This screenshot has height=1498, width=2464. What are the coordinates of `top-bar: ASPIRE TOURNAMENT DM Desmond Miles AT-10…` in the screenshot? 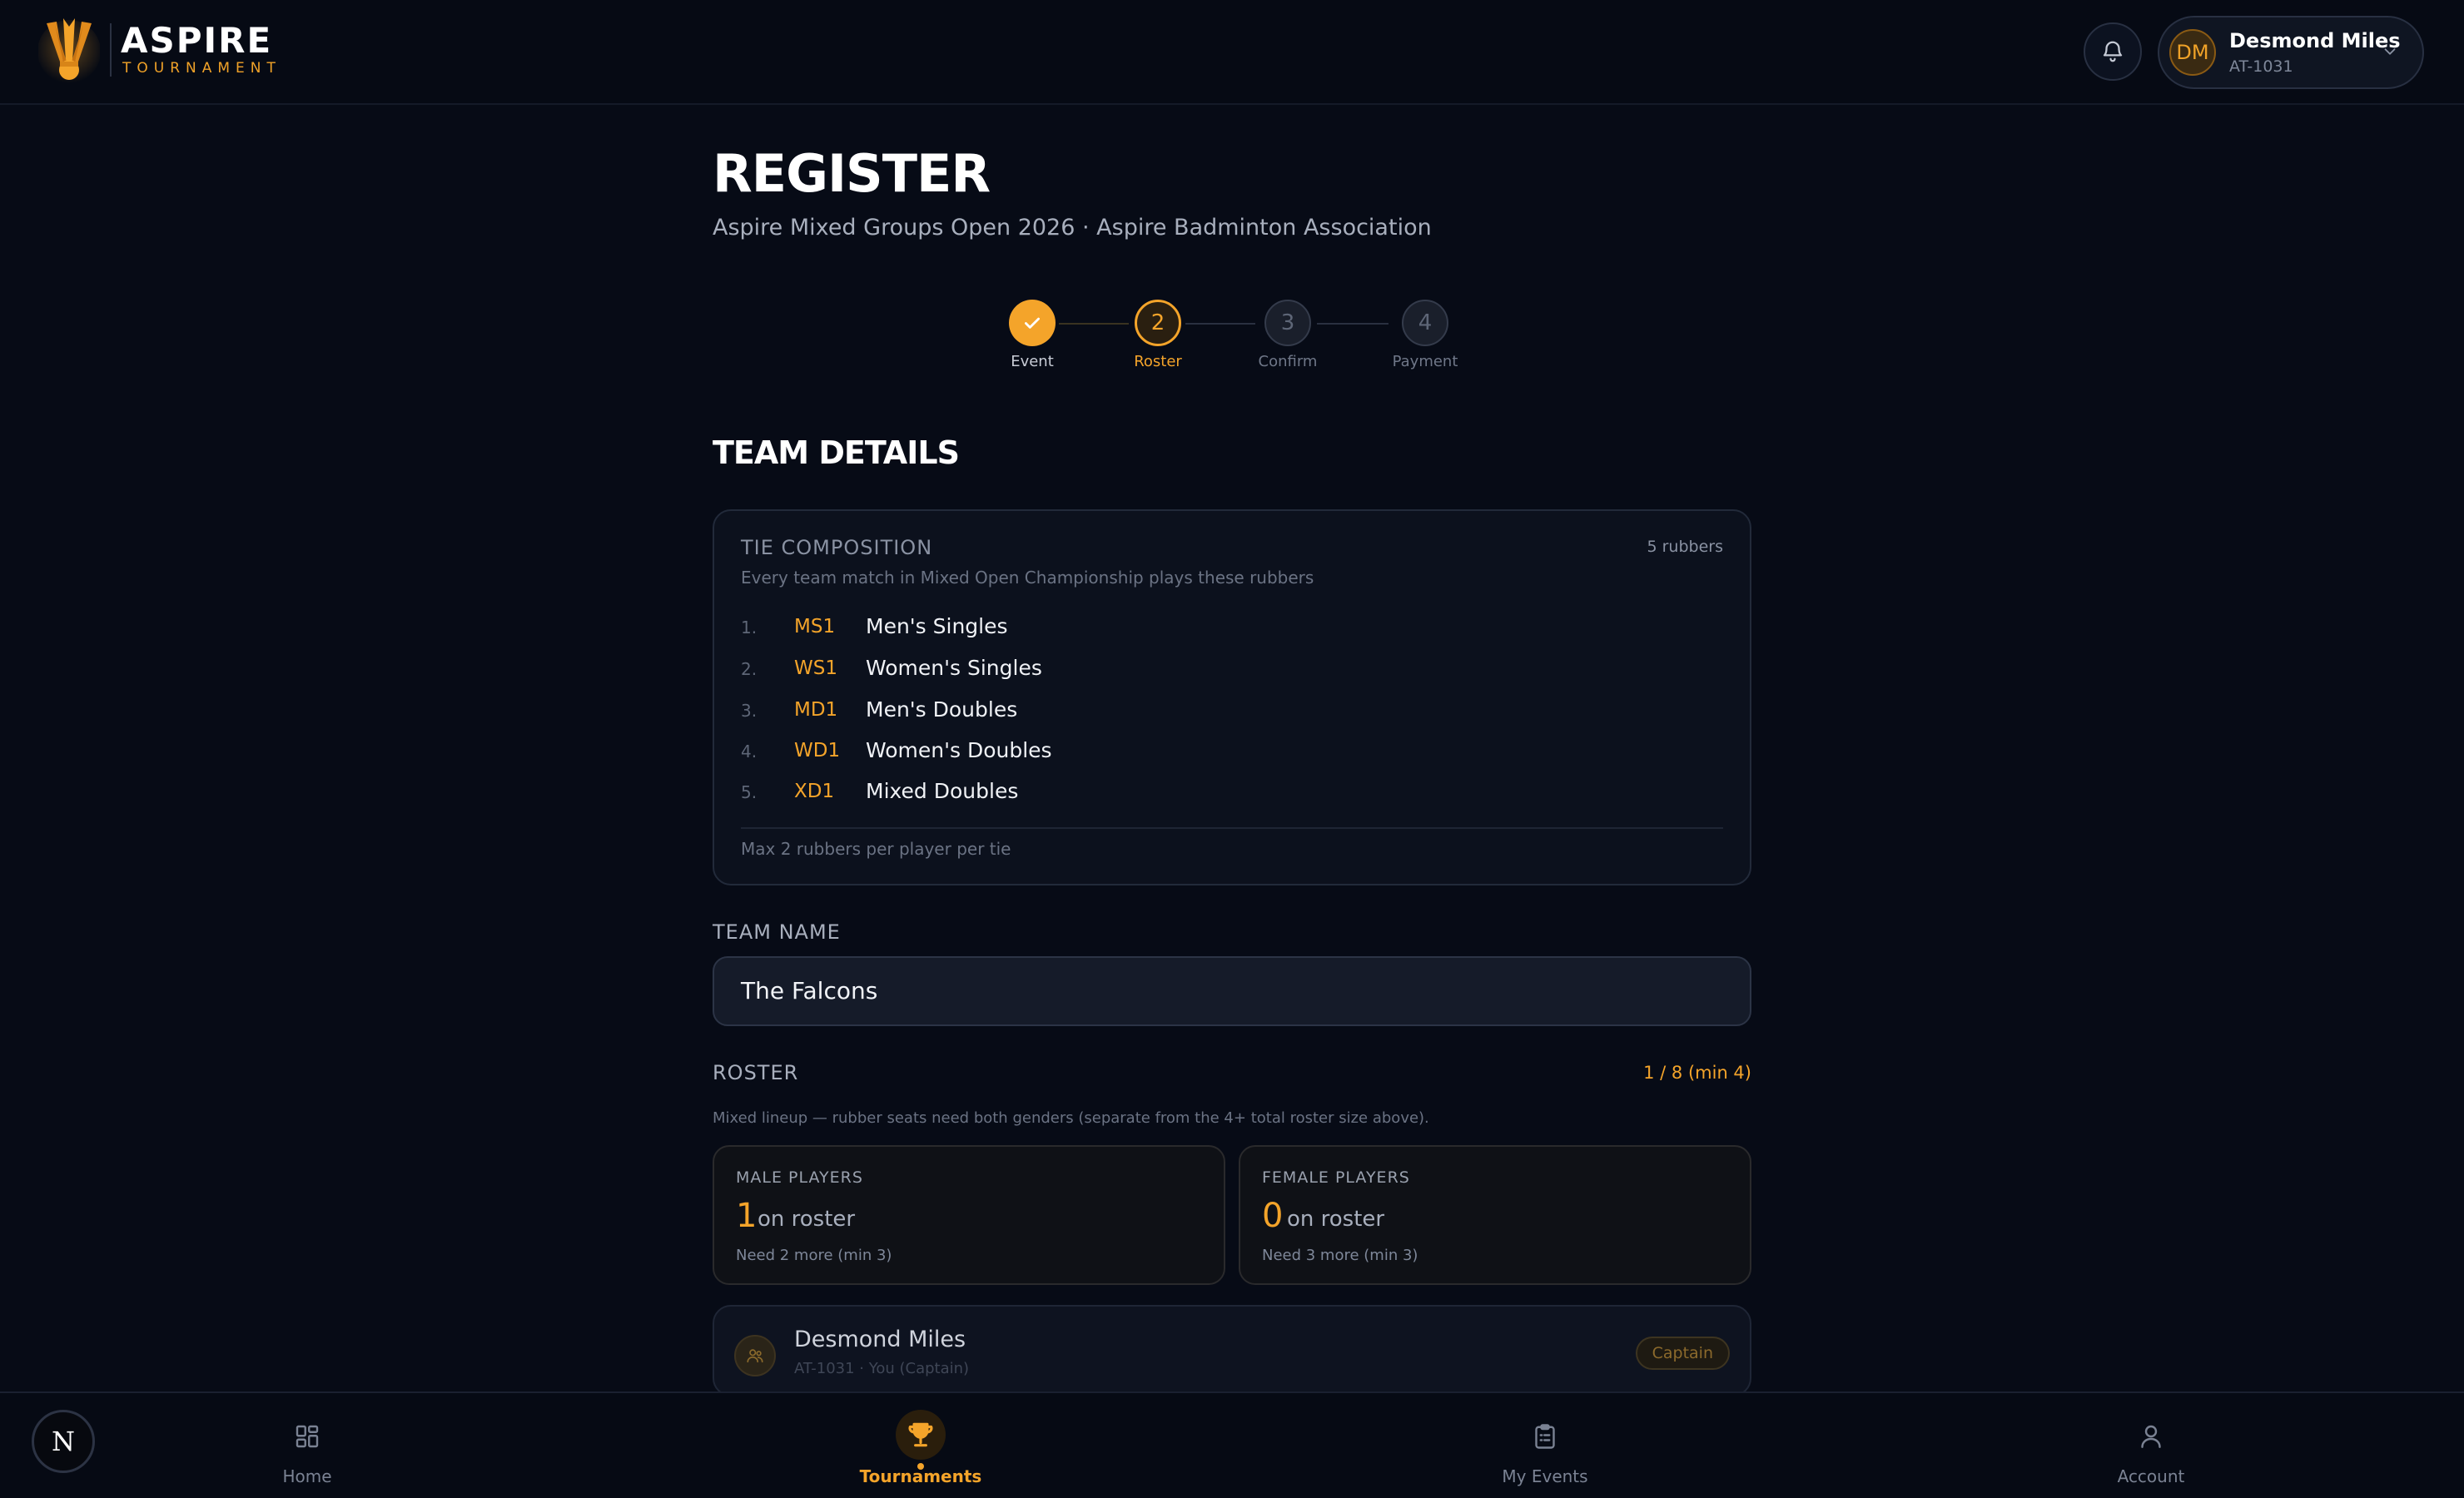 It's located at (1232, 52).